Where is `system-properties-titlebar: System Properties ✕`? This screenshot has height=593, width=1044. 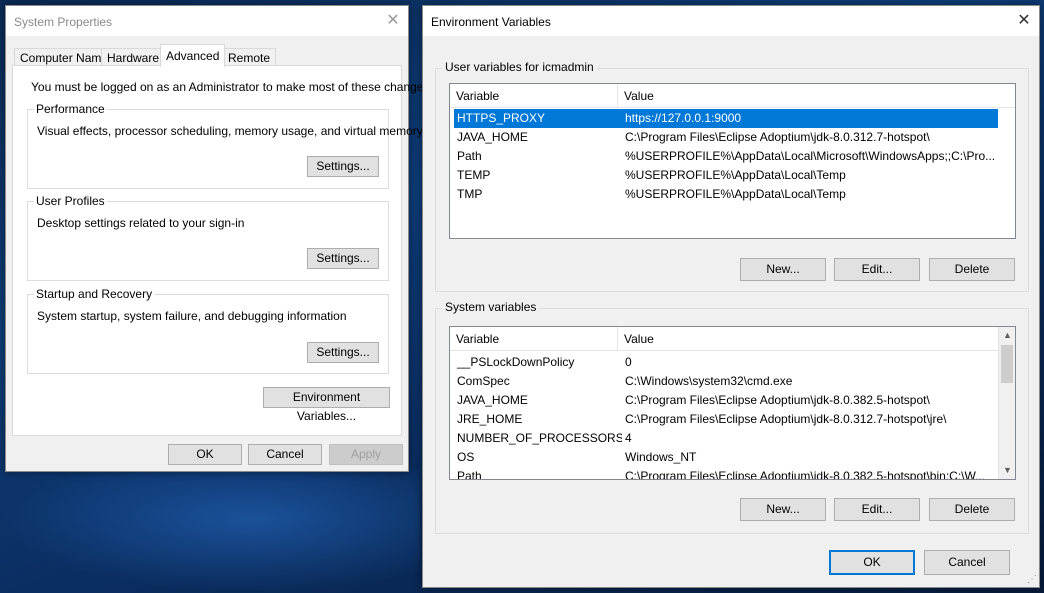
system-properties-titlebar: System Properties ✕ is located at coordinates (207, 21).